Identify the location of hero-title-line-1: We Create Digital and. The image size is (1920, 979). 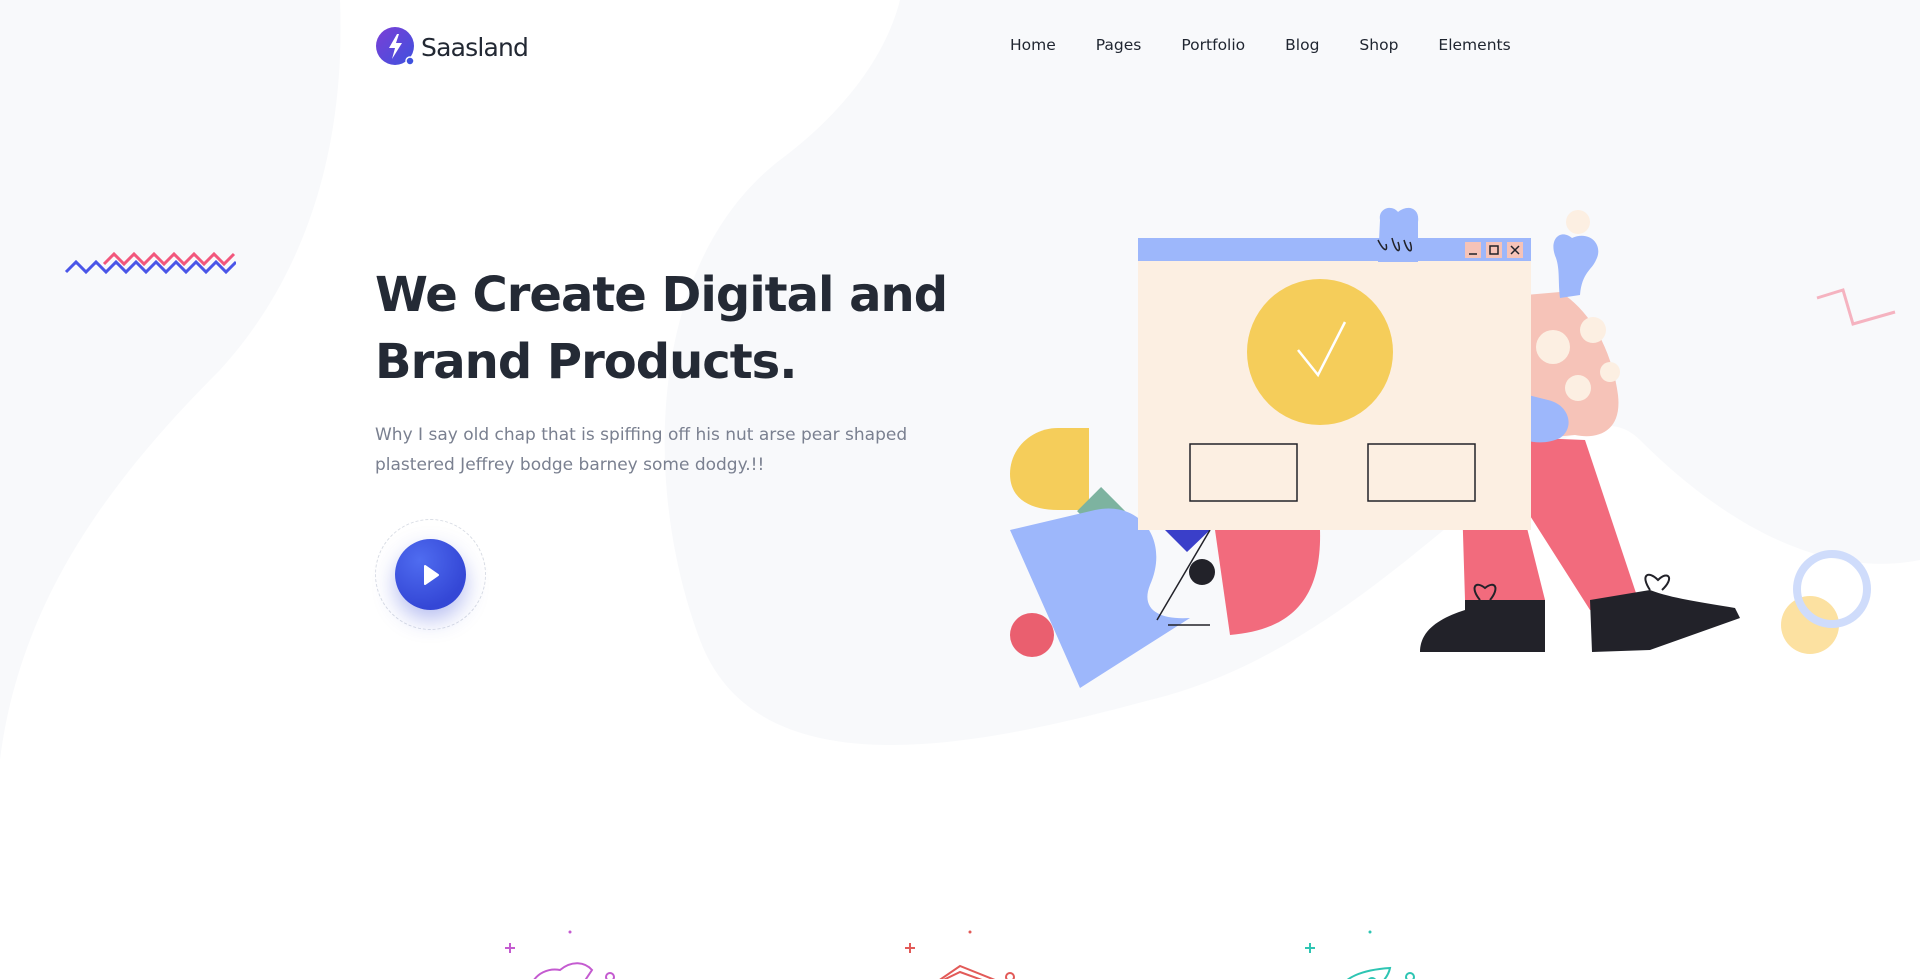
(661, 295).